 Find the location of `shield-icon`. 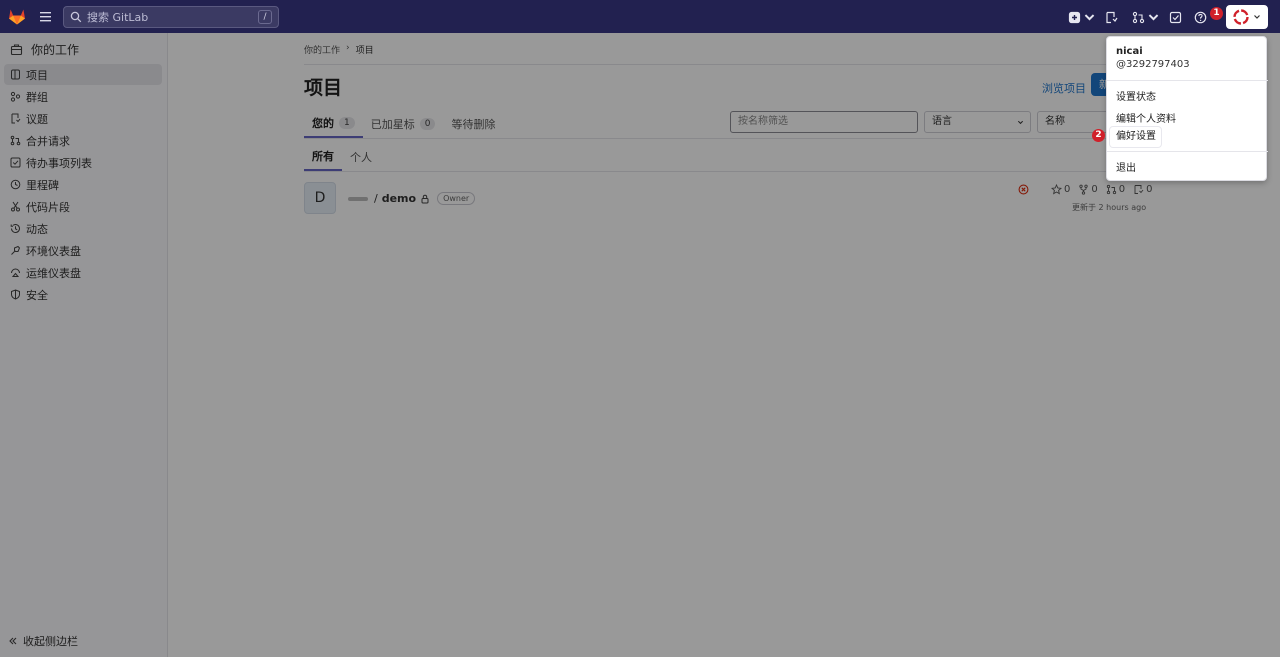

shield-icon is located at coordinates (15, 294).